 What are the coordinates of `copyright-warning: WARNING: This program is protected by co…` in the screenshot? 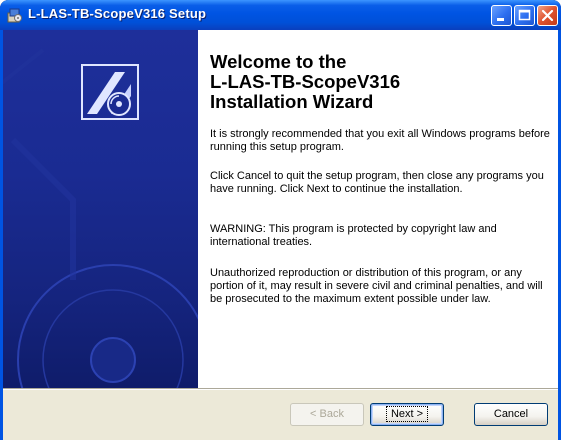 It's located at (353, 235).